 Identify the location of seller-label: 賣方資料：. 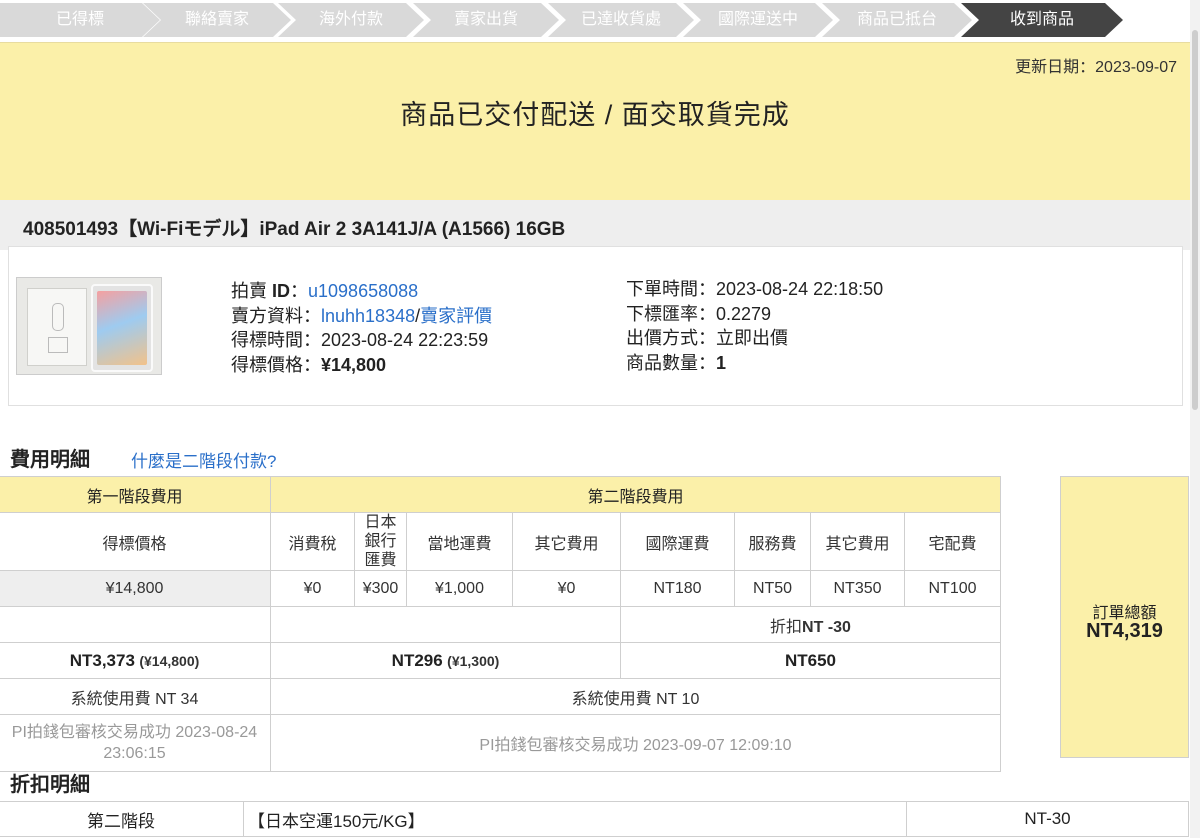
(276, 315).